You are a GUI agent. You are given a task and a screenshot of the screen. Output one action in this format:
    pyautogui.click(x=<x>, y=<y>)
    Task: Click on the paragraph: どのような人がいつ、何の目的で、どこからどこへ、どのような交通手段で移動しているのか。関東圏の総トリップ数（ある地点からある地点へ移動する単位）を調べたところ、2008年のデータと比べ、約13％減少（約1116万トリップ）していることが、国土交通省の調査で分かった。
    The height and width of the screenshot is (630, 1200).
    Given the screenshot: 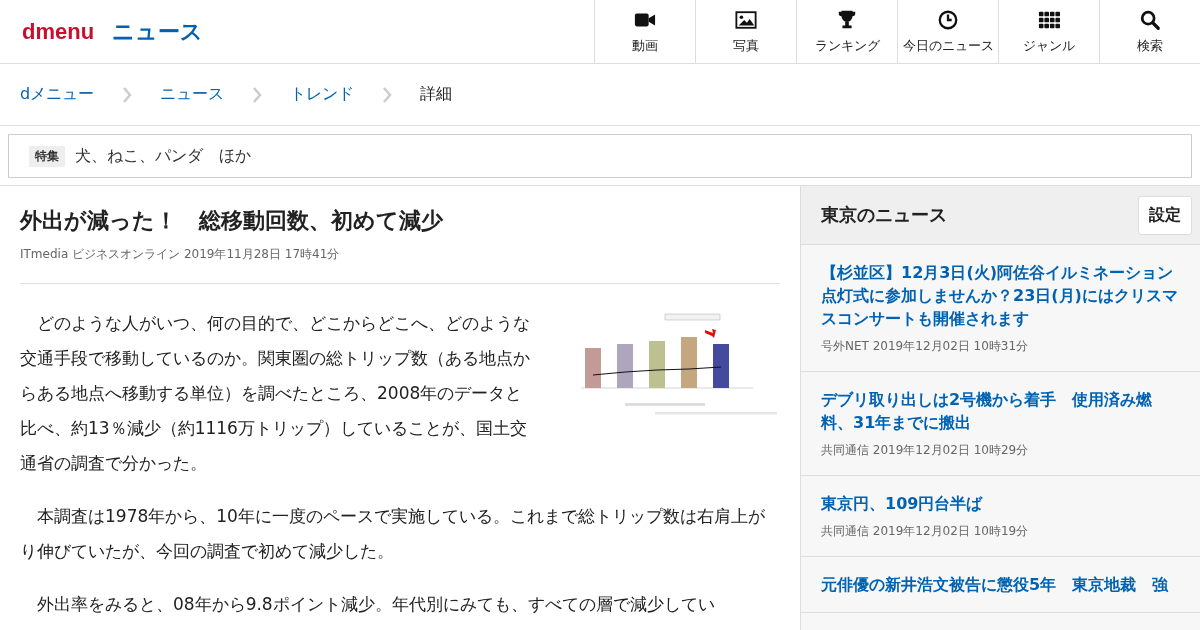 What is the action you would take?
    pyautogui.click(x=275, y=393)
    